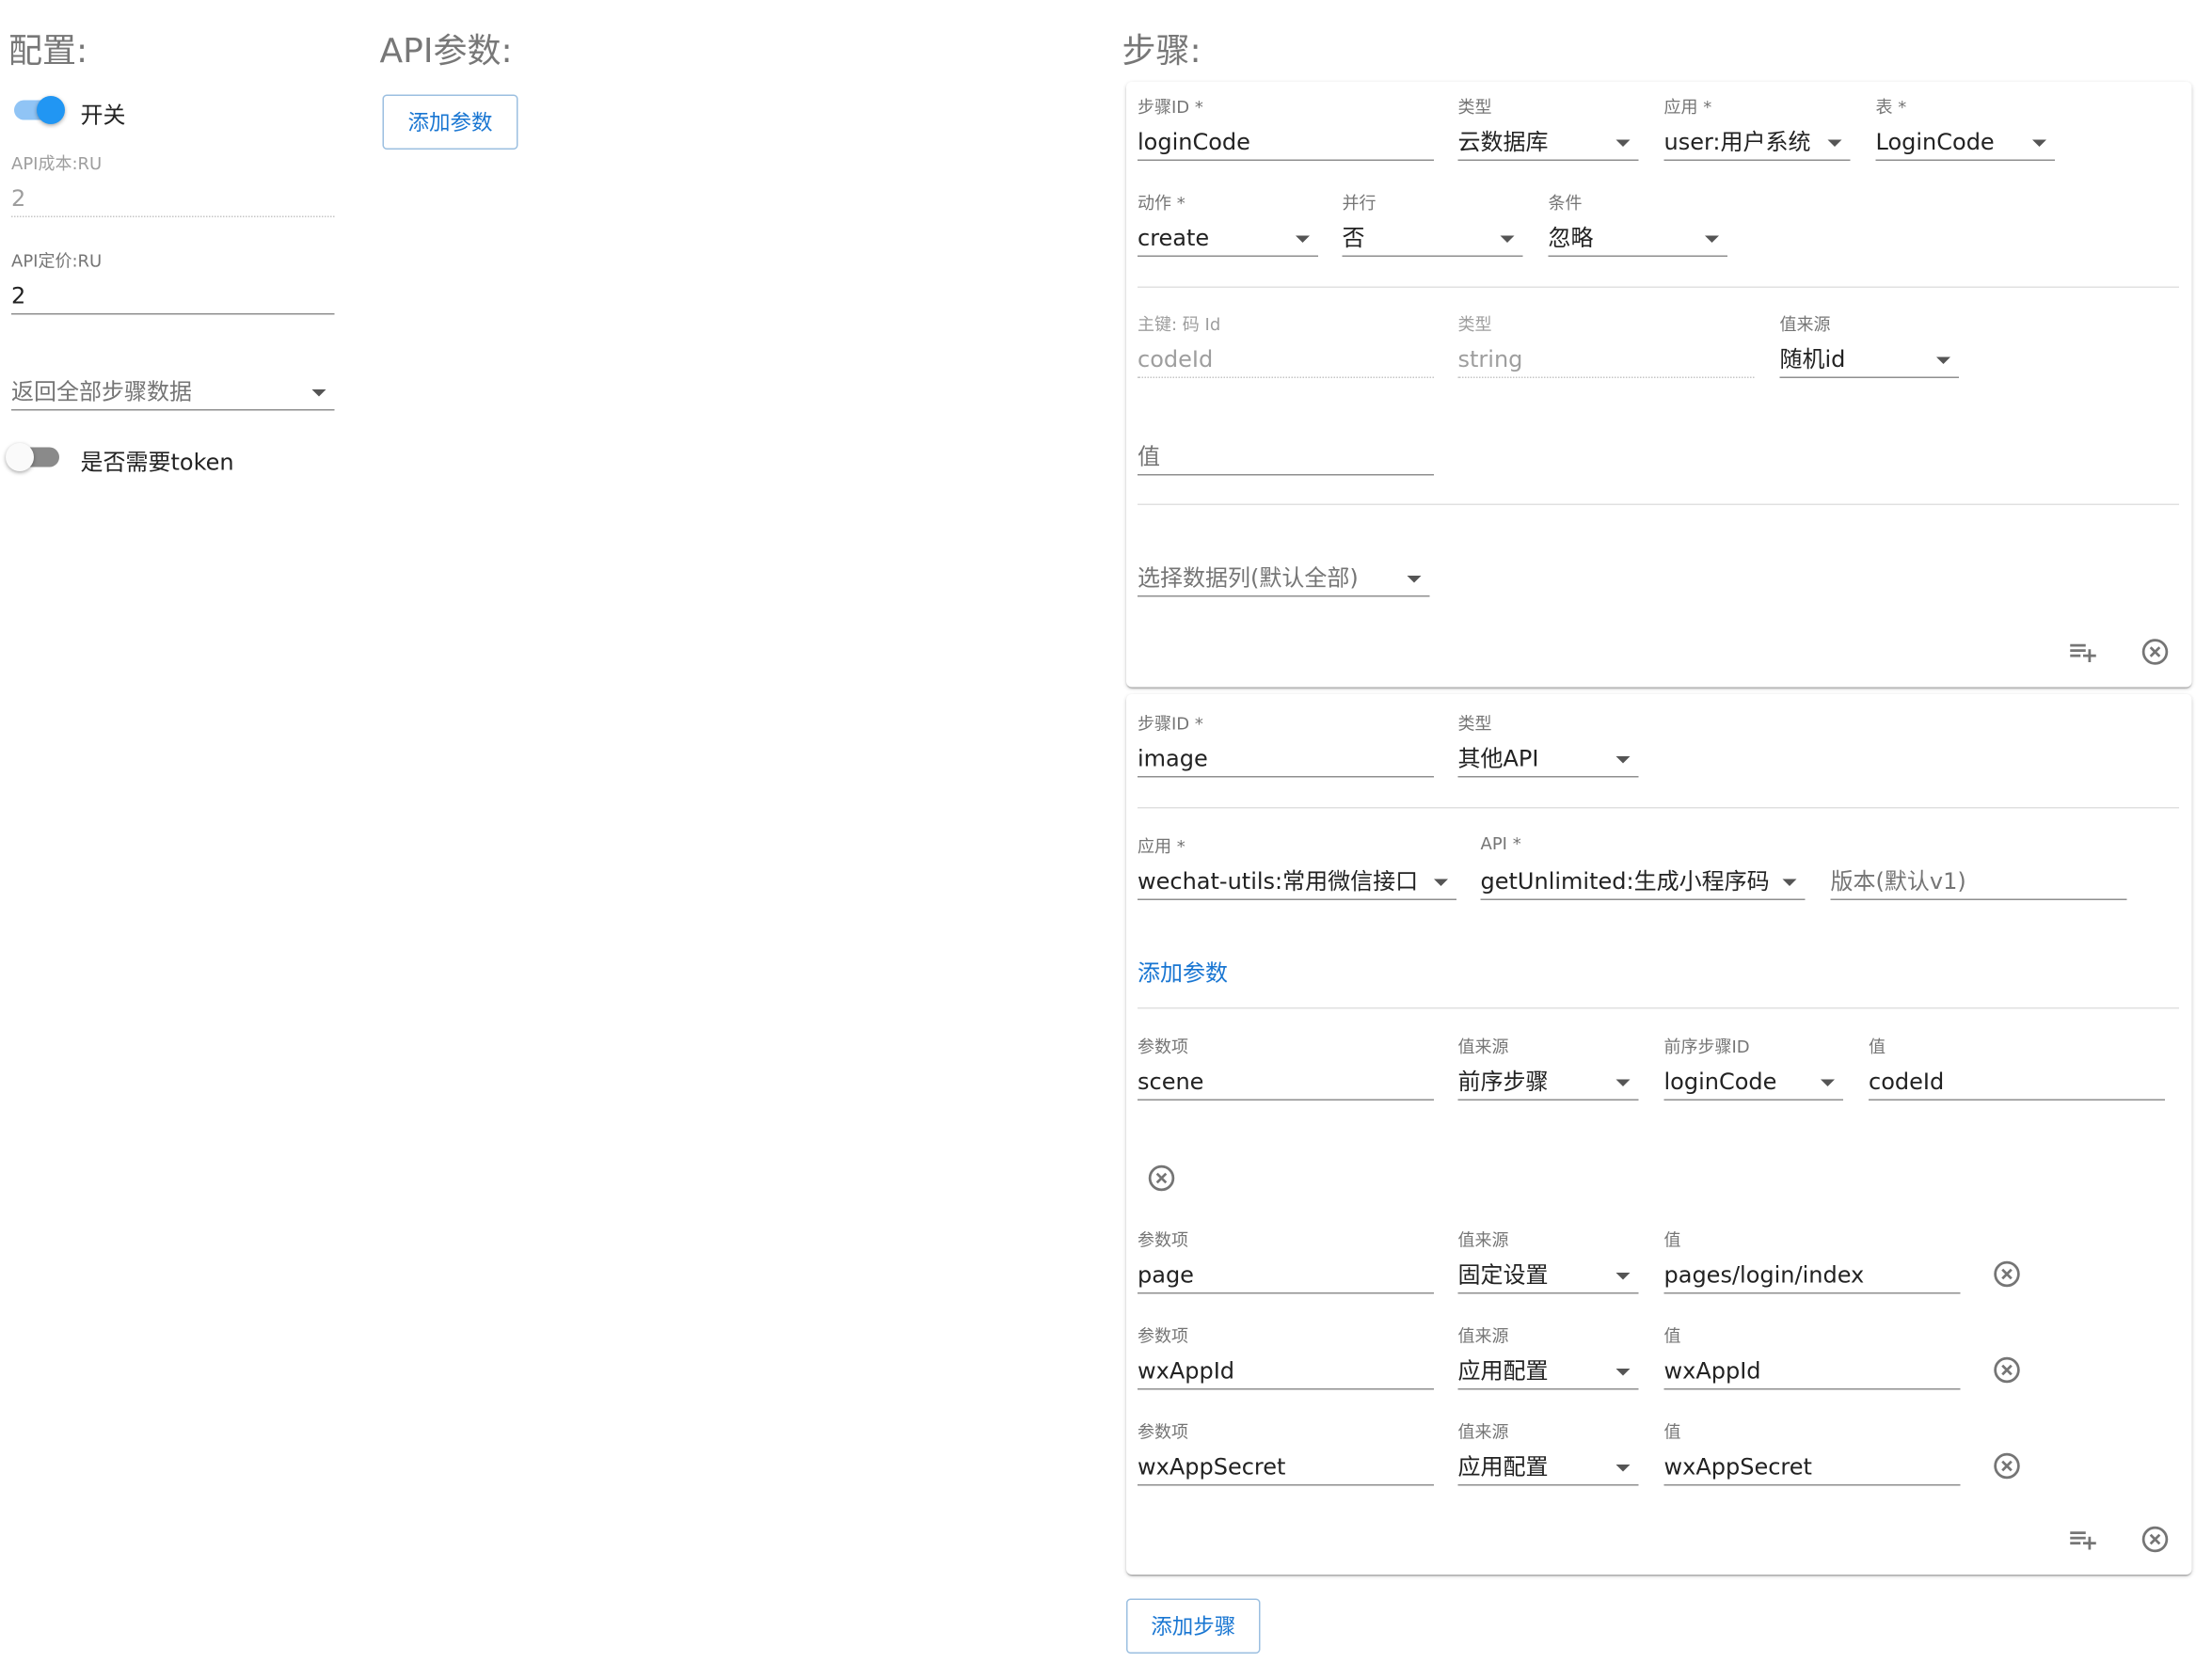  What do you see at coordinates (1503, 1082) in the screenshot?
I see `value-source-value: 前序步骤` at bounding box center [1503, 1082].